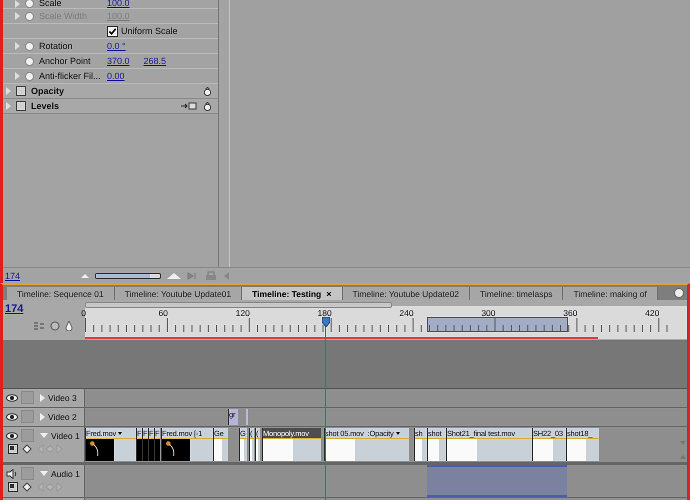 Image resolution: width=690 pixels, height=500 pixels. Describe the element at coordinates (118, 4) in the screenshot. I see `property-value: 100.0` at that location.